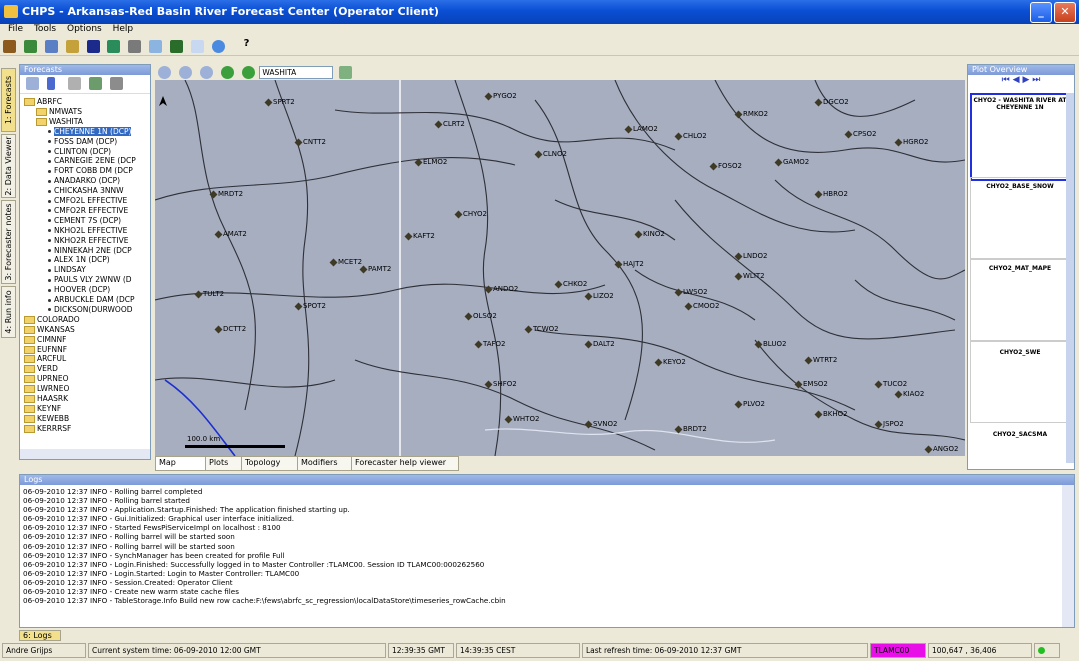 Image resolution: width=1079 pixels, height=661 pixels. What do you see at coordinates (30, 46) in the screenshot?
I see `tree-icon` at bounding box center [30, 46].